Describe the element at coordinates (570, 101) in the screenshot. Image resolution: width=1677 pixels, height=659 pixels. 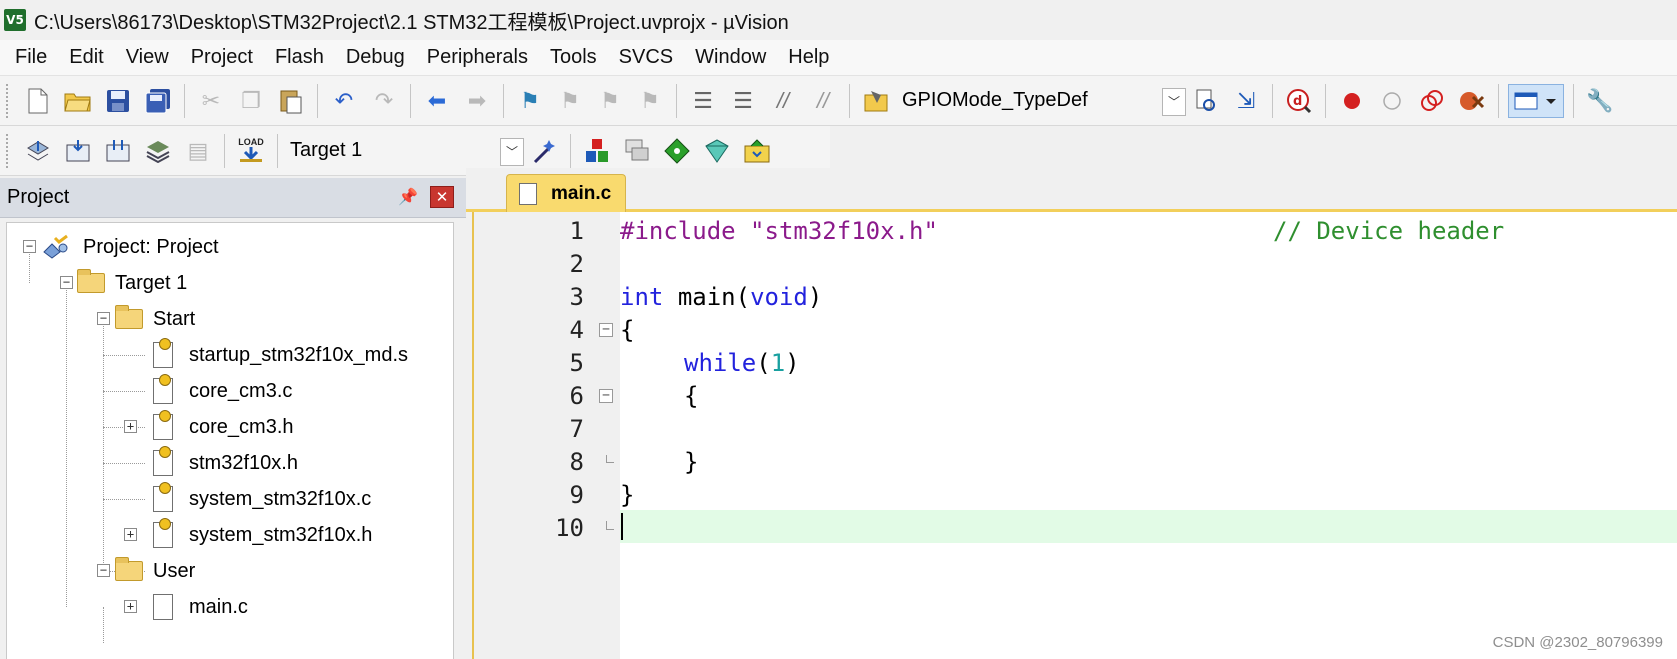
I see `bookmark-previous-icon: ⚑` at that location.